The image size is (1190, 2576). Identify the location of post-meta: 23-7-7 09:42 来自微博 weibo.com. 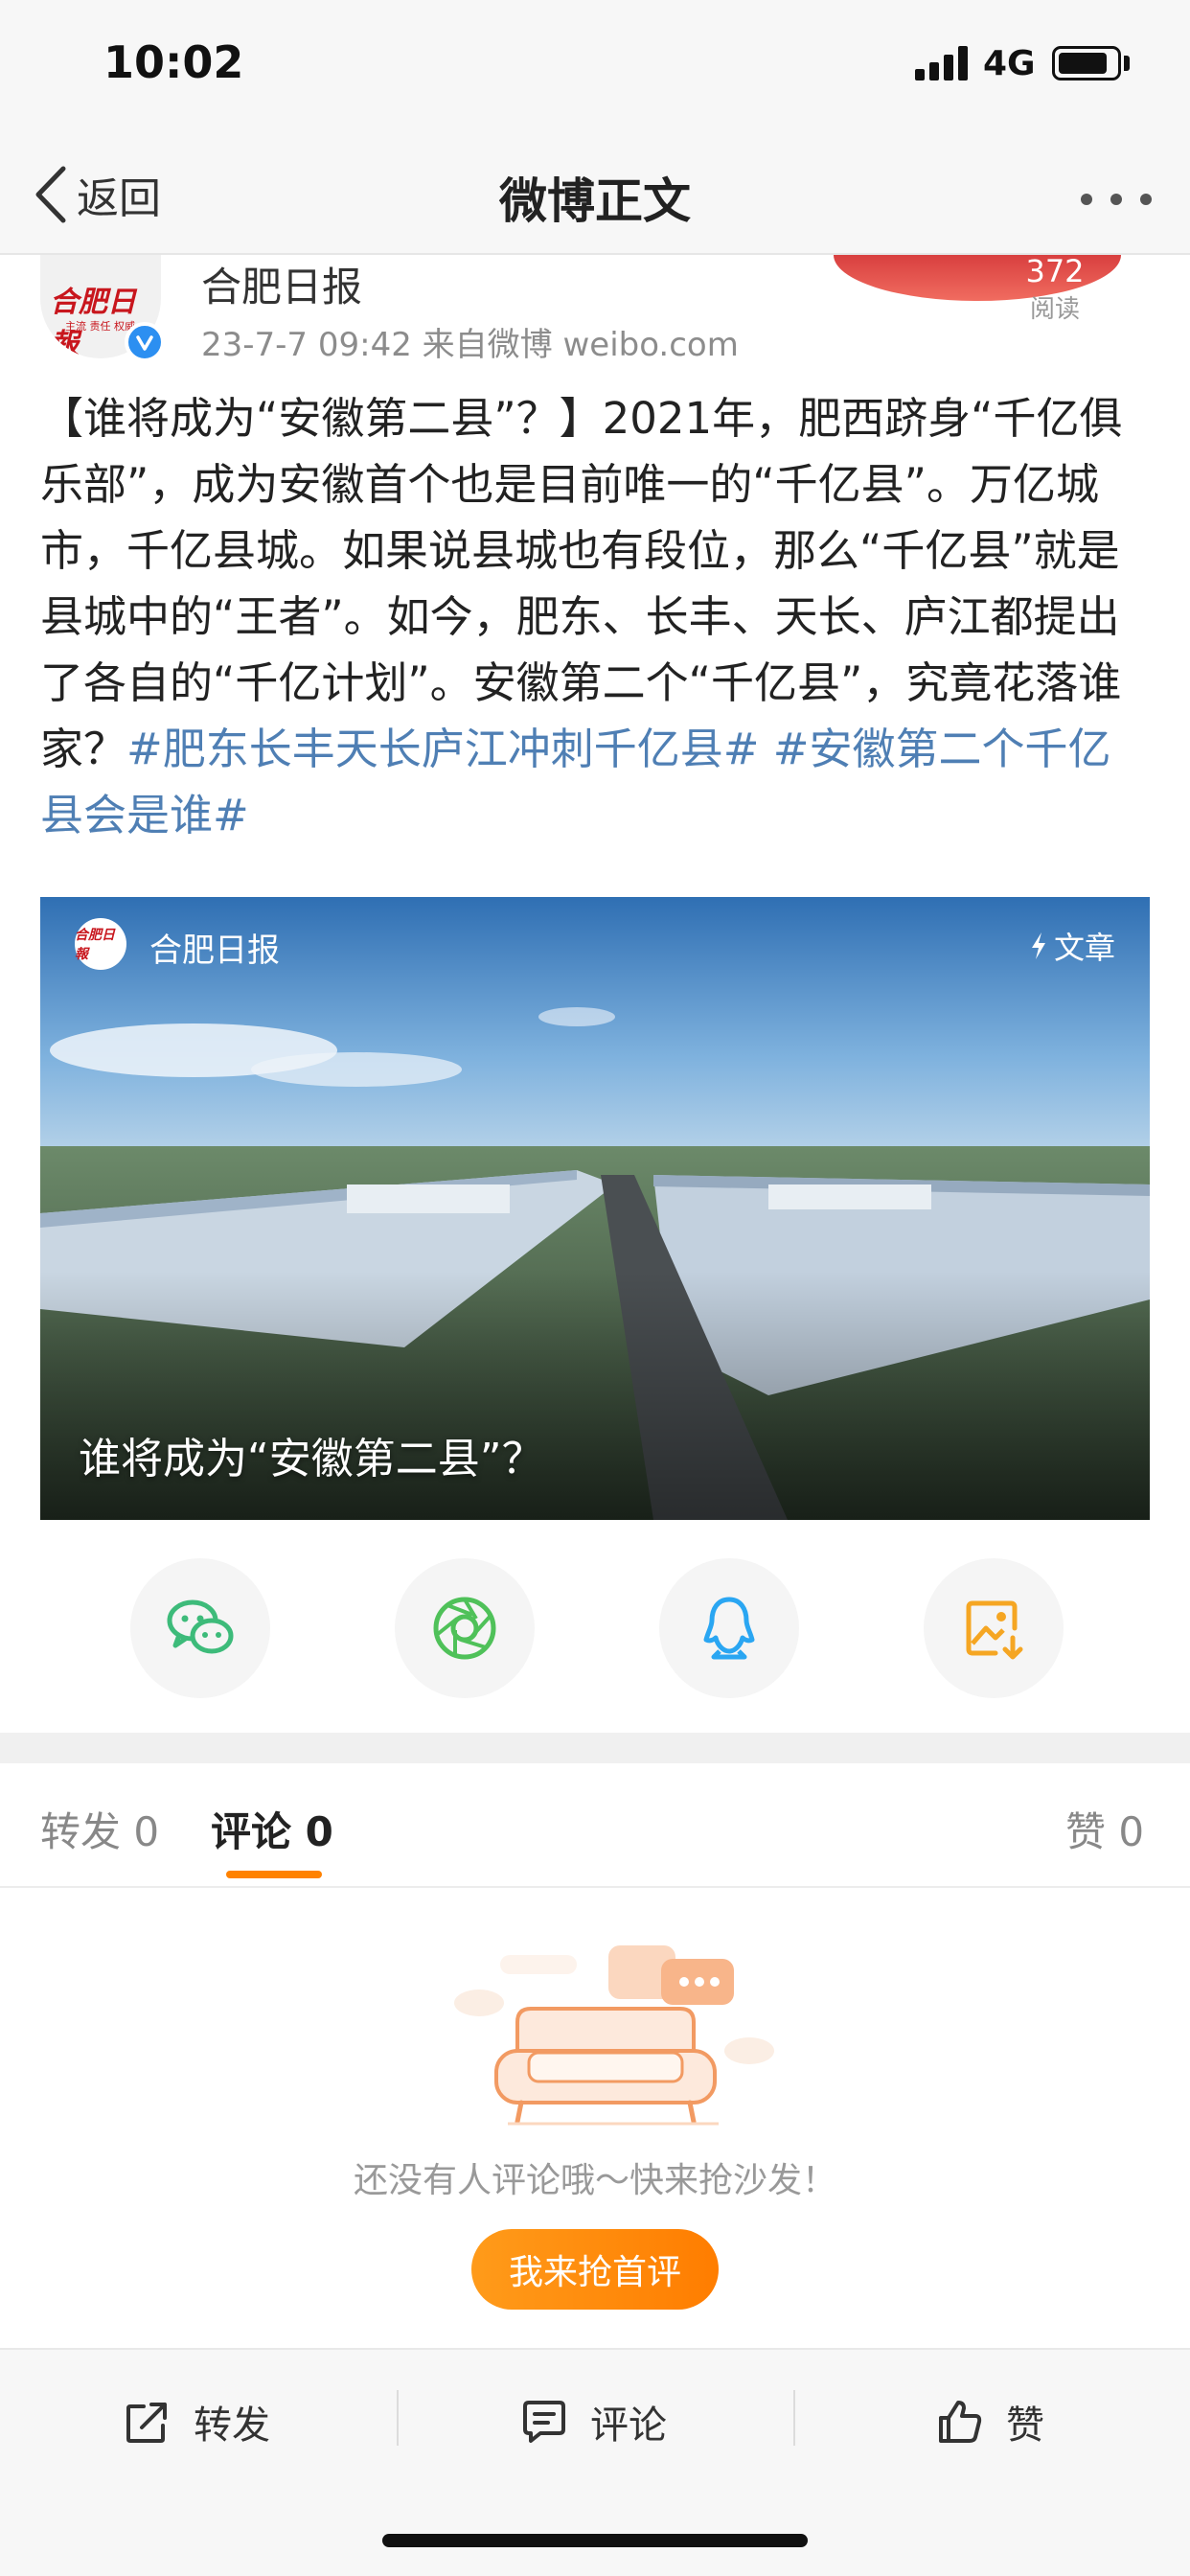
(470, 345).